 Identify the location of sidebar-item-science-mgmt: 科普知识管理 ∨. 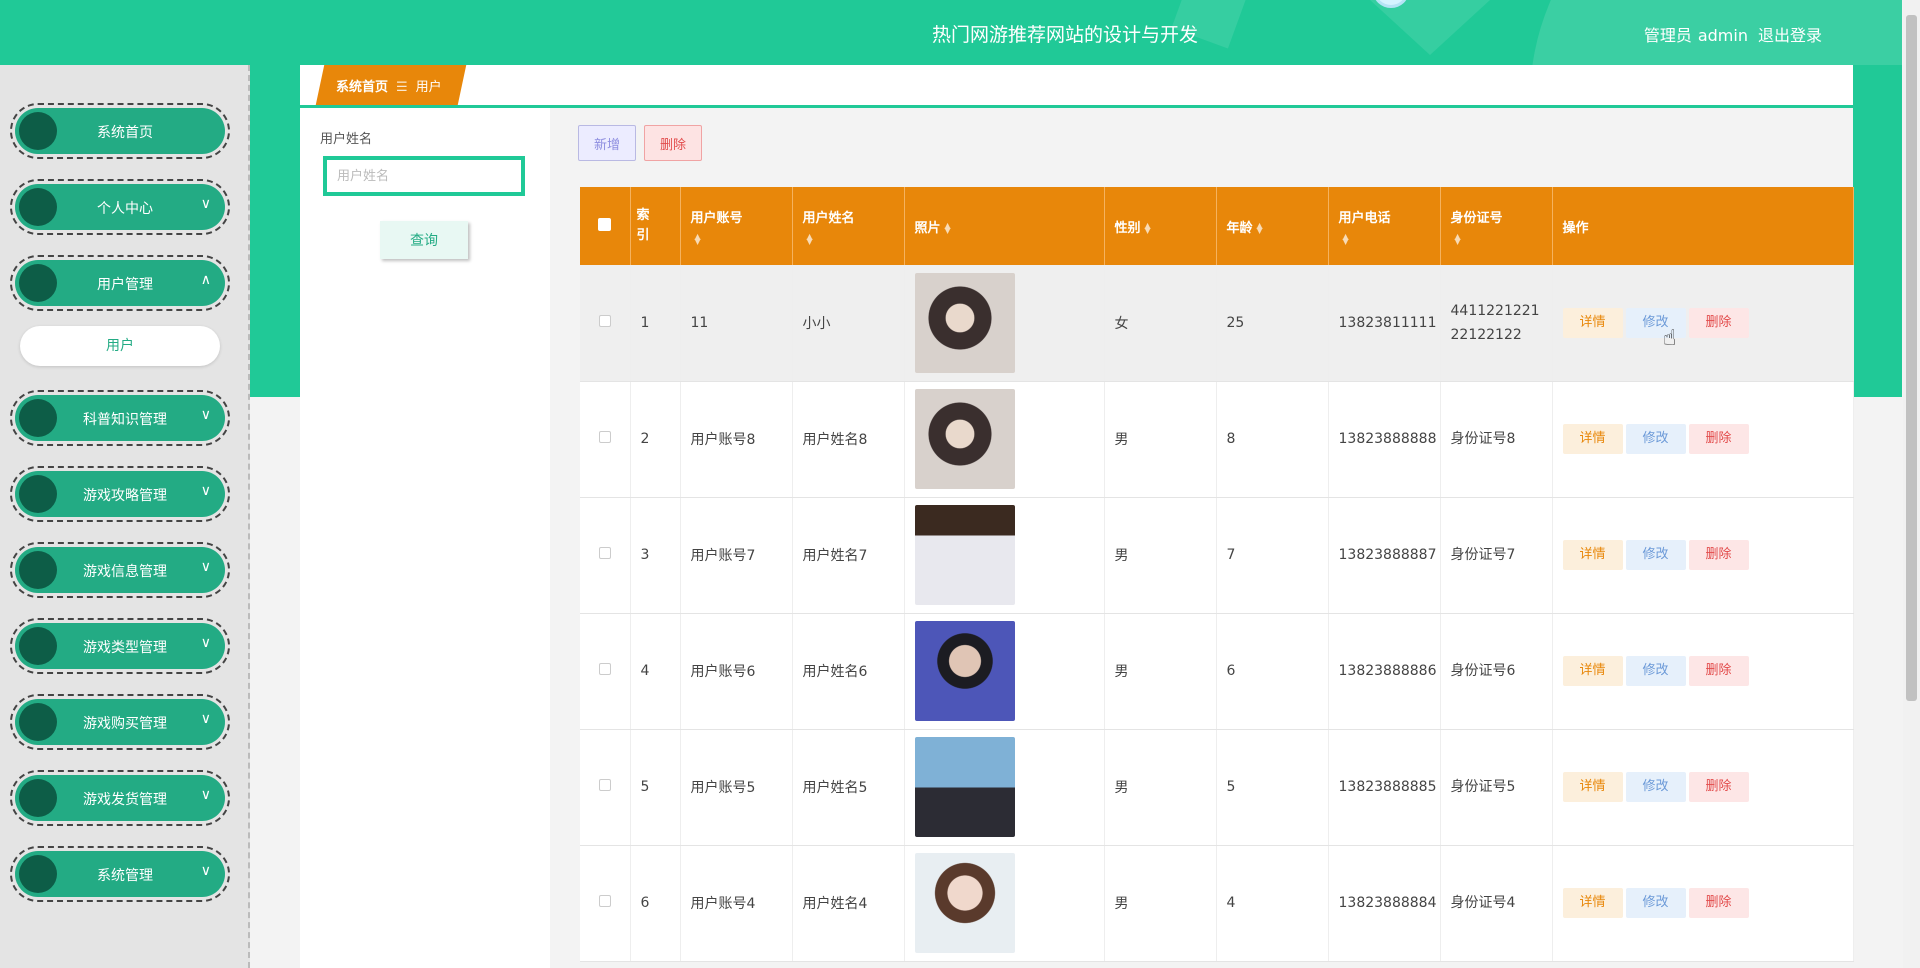
(120, 418).